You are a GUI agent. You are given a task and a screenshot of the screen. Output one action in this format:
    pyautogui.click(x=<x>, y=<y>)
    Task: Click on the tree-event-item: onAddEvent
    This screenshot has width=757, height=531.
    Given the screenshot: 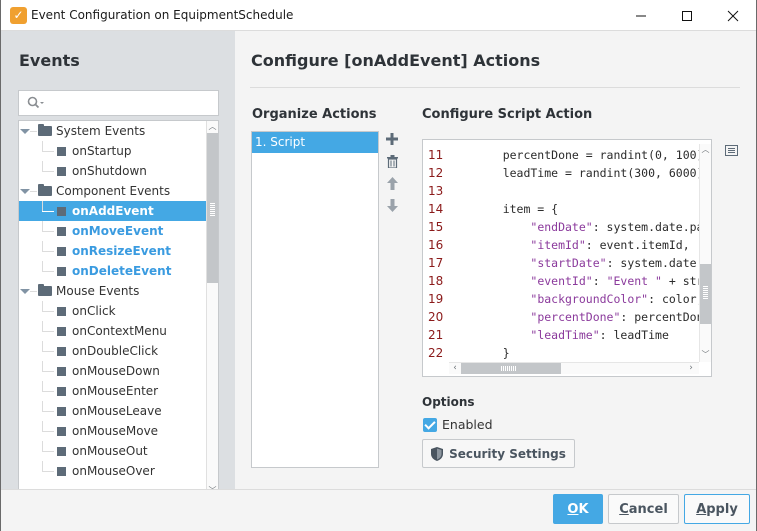 What is the action you would take?
    pyautogui.click(x=112, y=211)
    